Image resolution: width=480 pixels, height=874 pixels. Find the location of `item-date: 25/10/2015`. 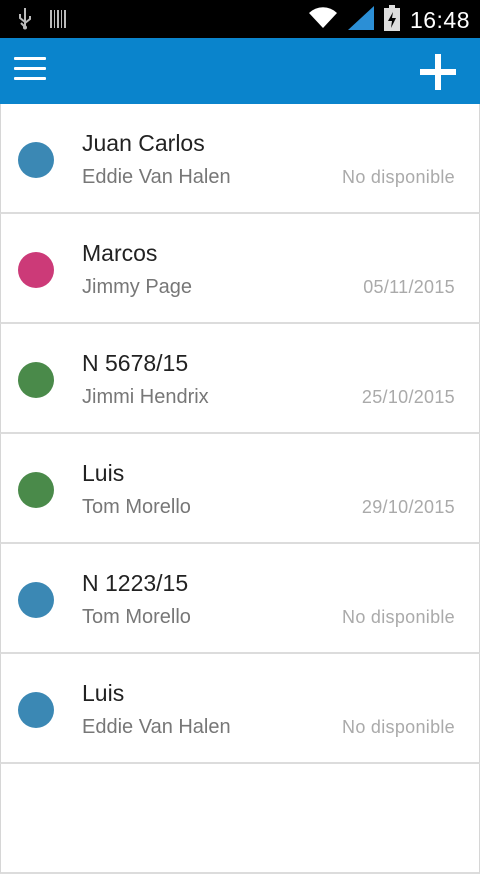

item-date: 25/10/2015 is located at coordinates (408, 397).